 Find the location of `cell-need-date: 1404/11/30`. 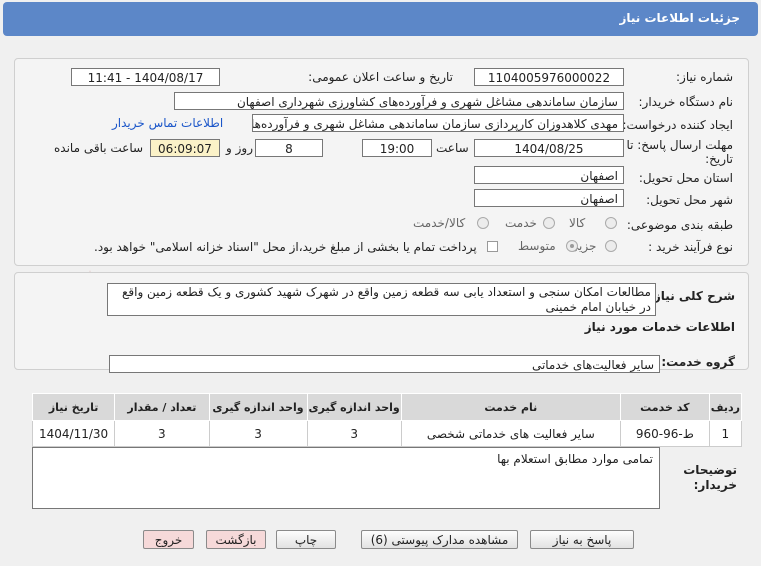

cell-need-date: 1404/11/30 is located at coordinates (73, 433).